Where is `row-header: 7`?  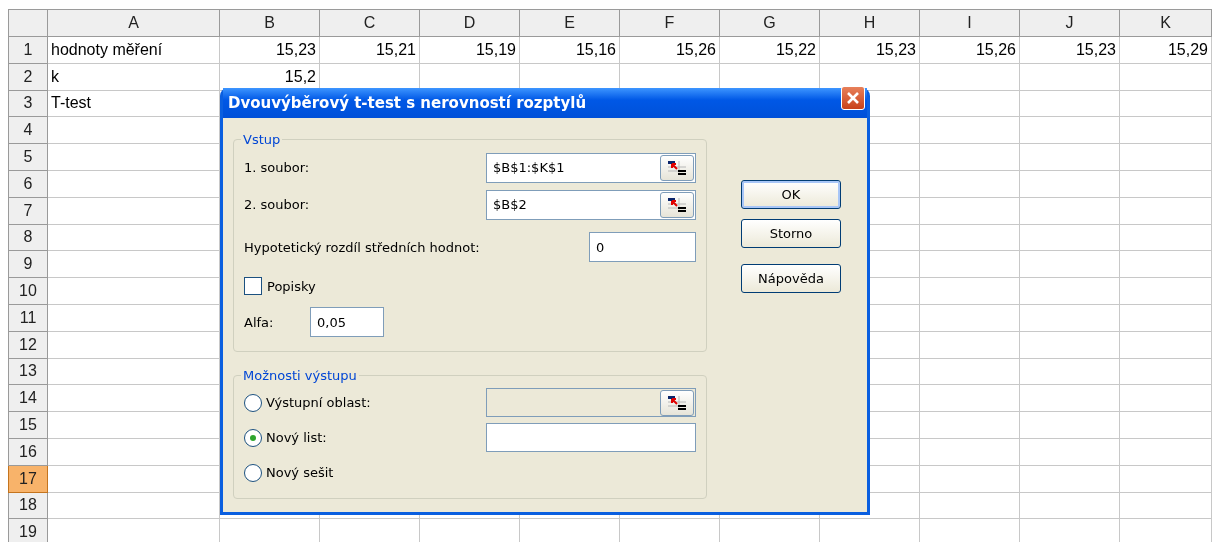 row-header: 7 is located at coordinates (28, 211).